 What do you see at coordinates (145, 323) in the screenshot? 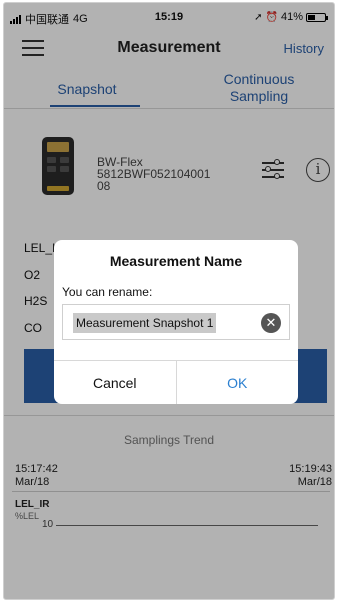
I see `snapshot-name-value: Measurement Snapshot 1` at bounding box center [145, 323].